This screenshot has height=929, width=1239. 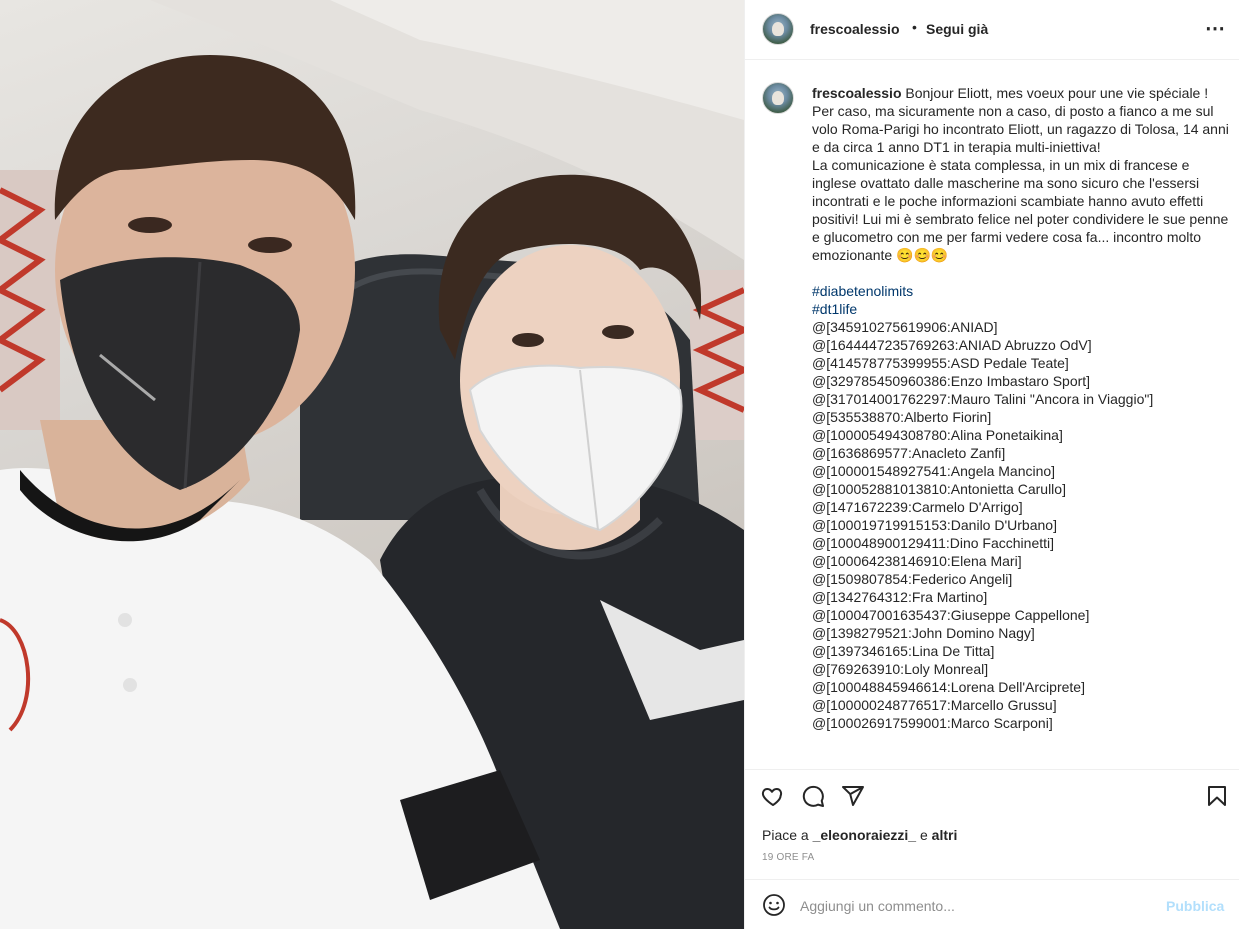 What do you see at coordinates (923, 835) in the screenshot?
I see `likes-middle: e` at bounding box center [923, 835].